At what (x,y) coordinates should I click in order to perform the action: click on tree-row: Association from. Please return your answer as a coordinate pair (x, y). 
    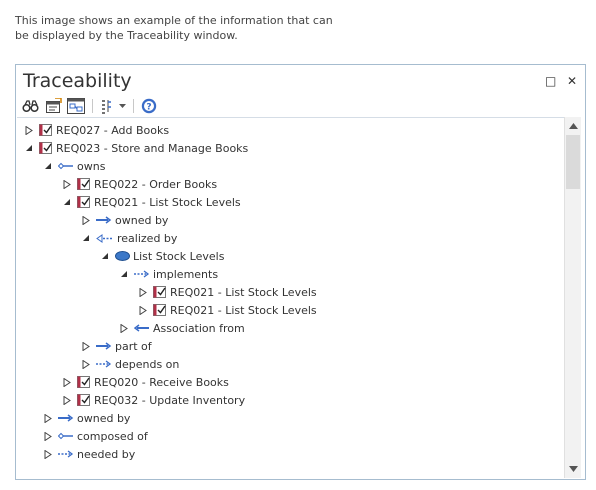
    Looking at the image, I should click on (182, 328).